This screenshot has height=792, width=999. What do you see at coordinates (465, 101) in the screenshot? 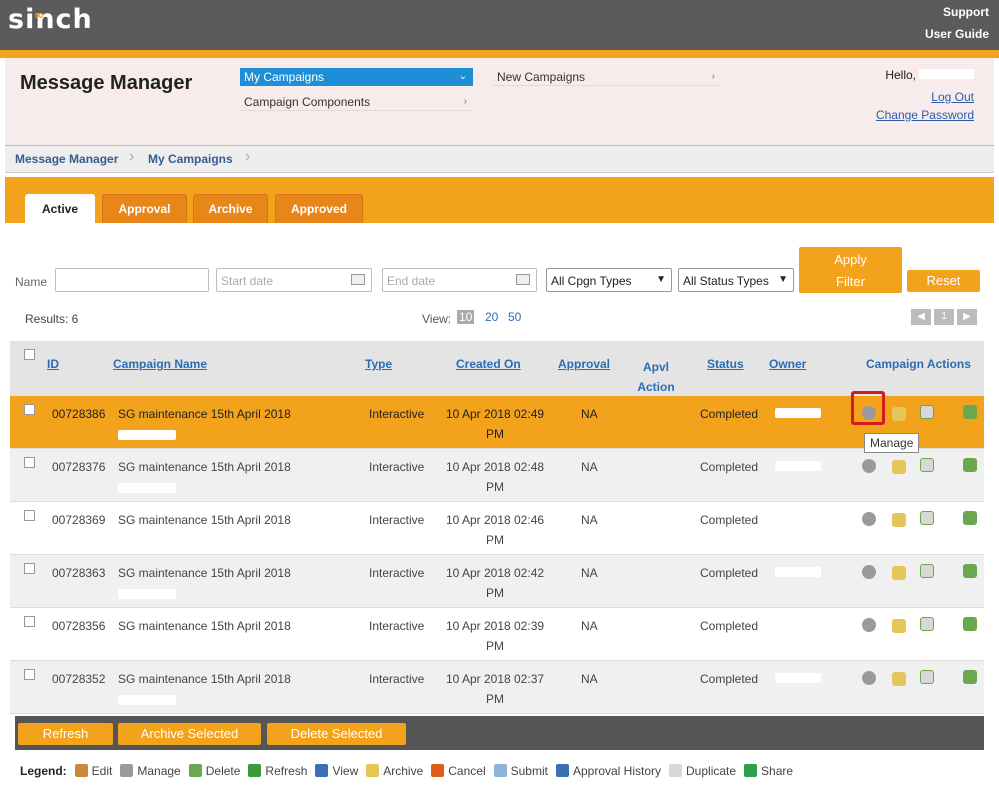
I see `chevron-right-icon: ›` at bounding box center [465, 101].